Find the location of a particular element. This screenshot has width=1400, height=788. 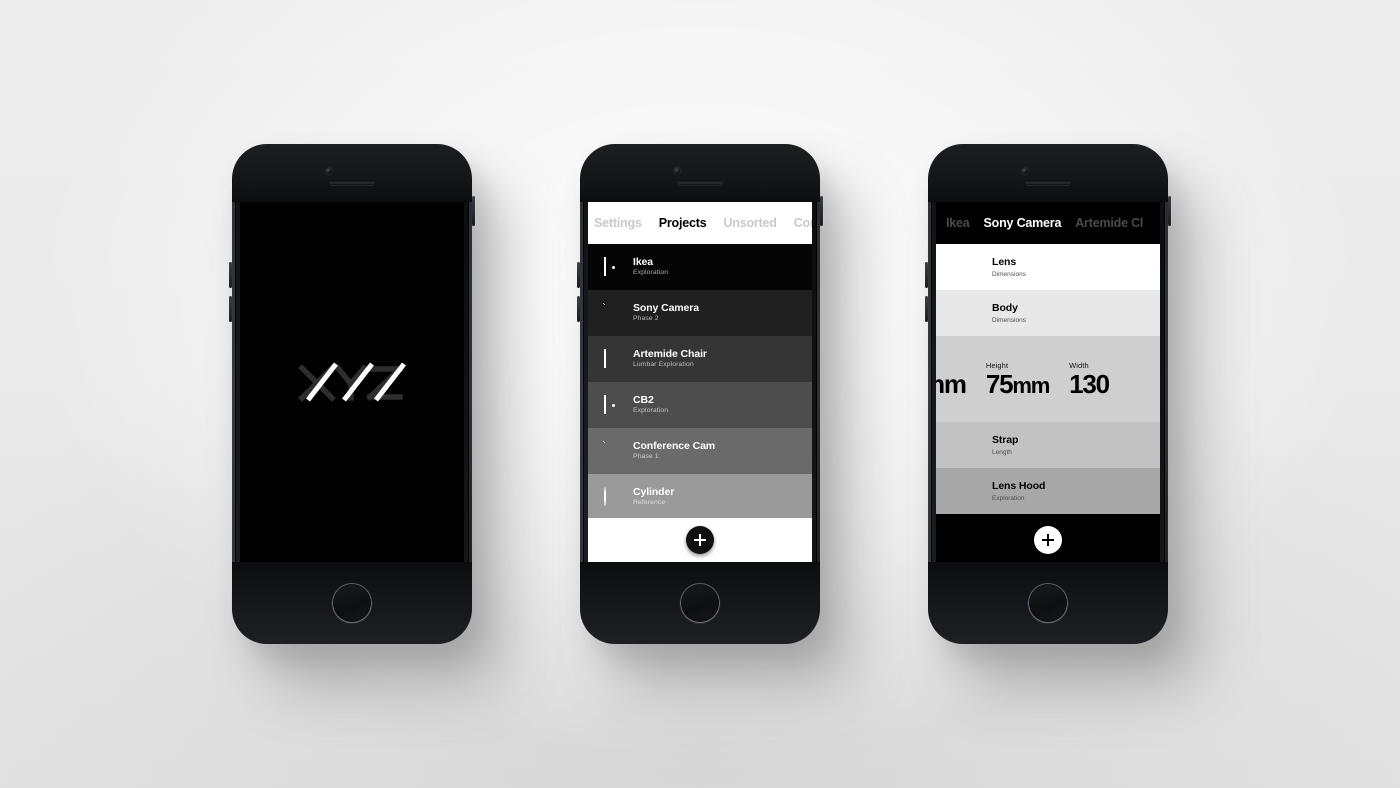

measurement-value: mm is located at coordinates (951, 384).